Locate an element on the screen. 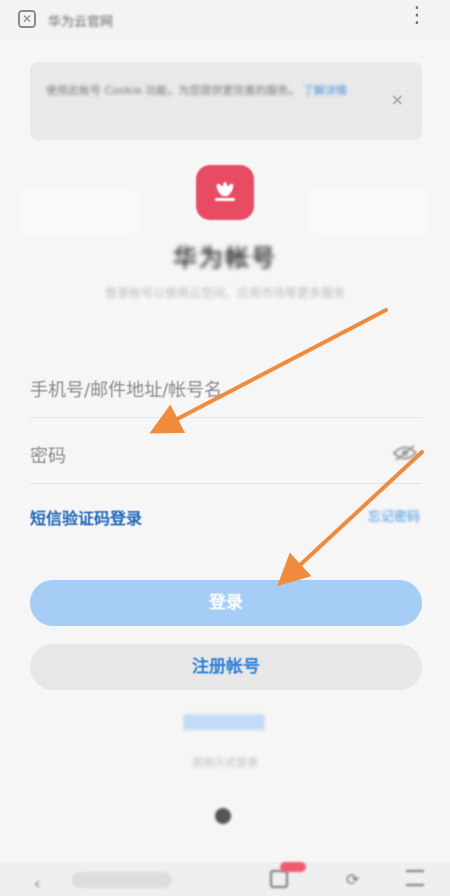 The height and width of the screenshot is (896, 450). notice-text: 使用此帐号 Cookie 功能，为您提供更完善的服务。 了解详情 is located at coordinates (206, 91).